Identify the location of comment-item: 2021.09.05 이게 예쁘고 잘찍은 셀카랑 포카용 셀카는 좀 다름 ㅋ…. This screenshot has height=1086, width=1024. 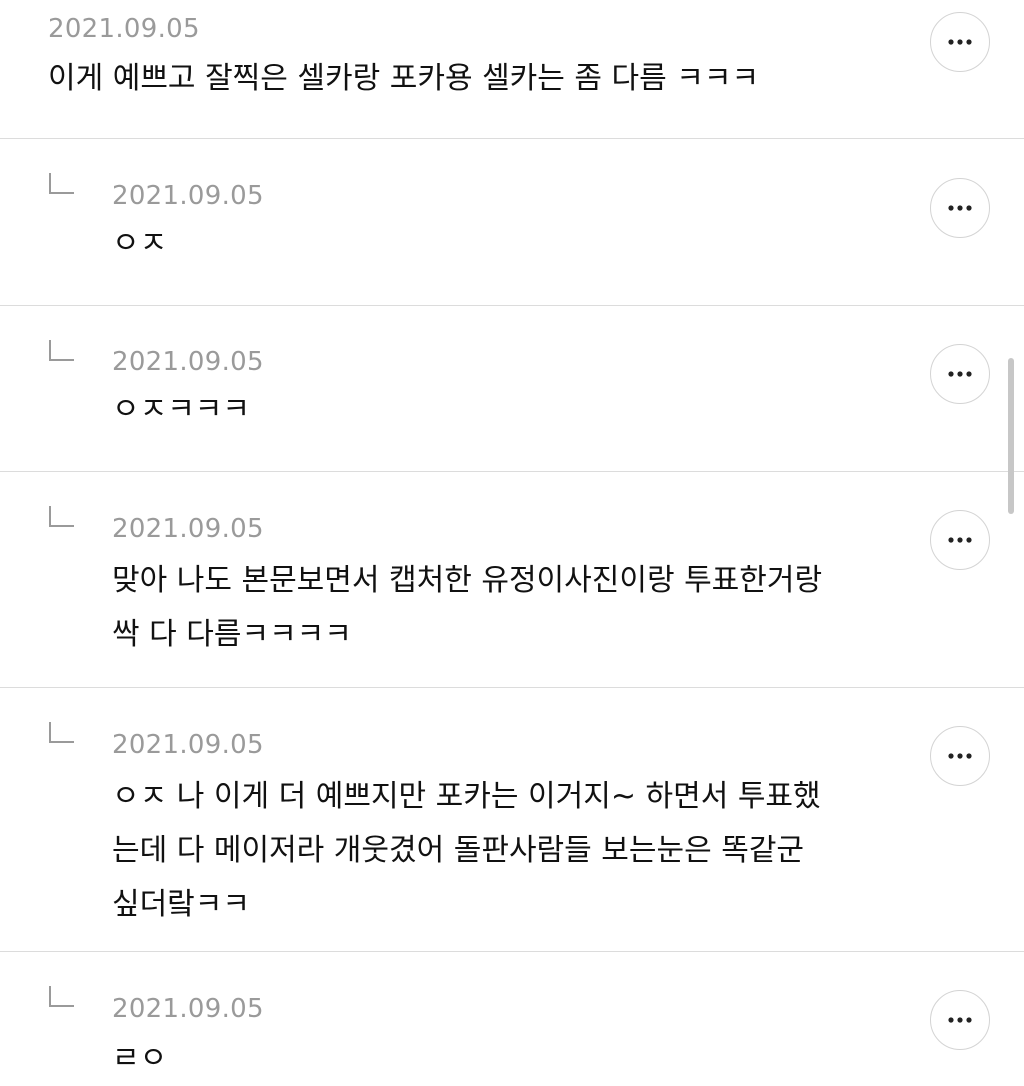
(512, 69).